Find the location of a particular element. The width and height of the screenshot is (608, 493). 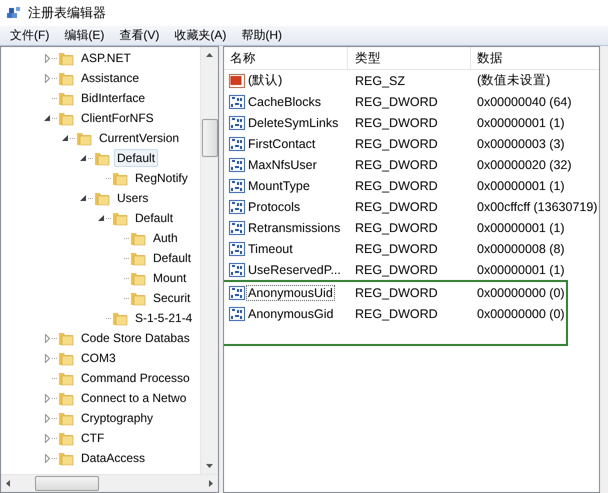

registry-cubes-icon is located at coordinates (14, 13).